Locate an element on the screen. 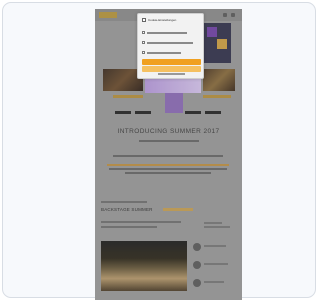  hero-shape-gold is located at coordinates (222, 44).